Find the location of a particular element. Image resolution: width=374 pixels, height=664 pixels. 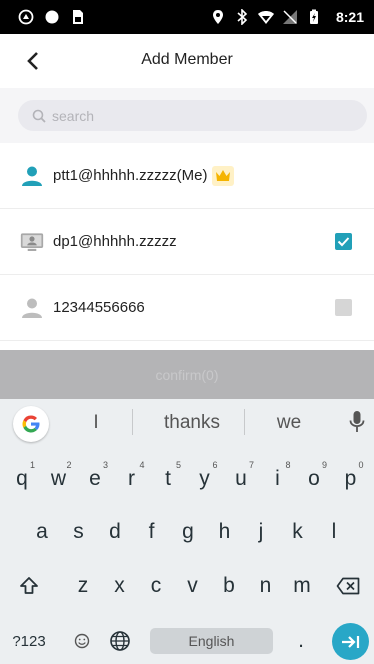

search-box is located at coordinates (192, 115).